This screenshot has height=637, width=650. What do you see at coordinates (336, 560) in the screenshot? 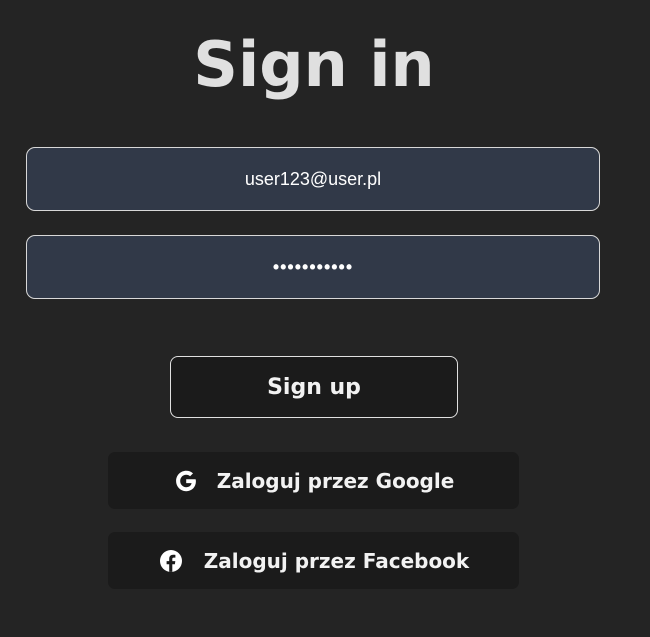
I see `facebook-login-label: Zaloguj przez Facebook` at bounding box center [336, 560].